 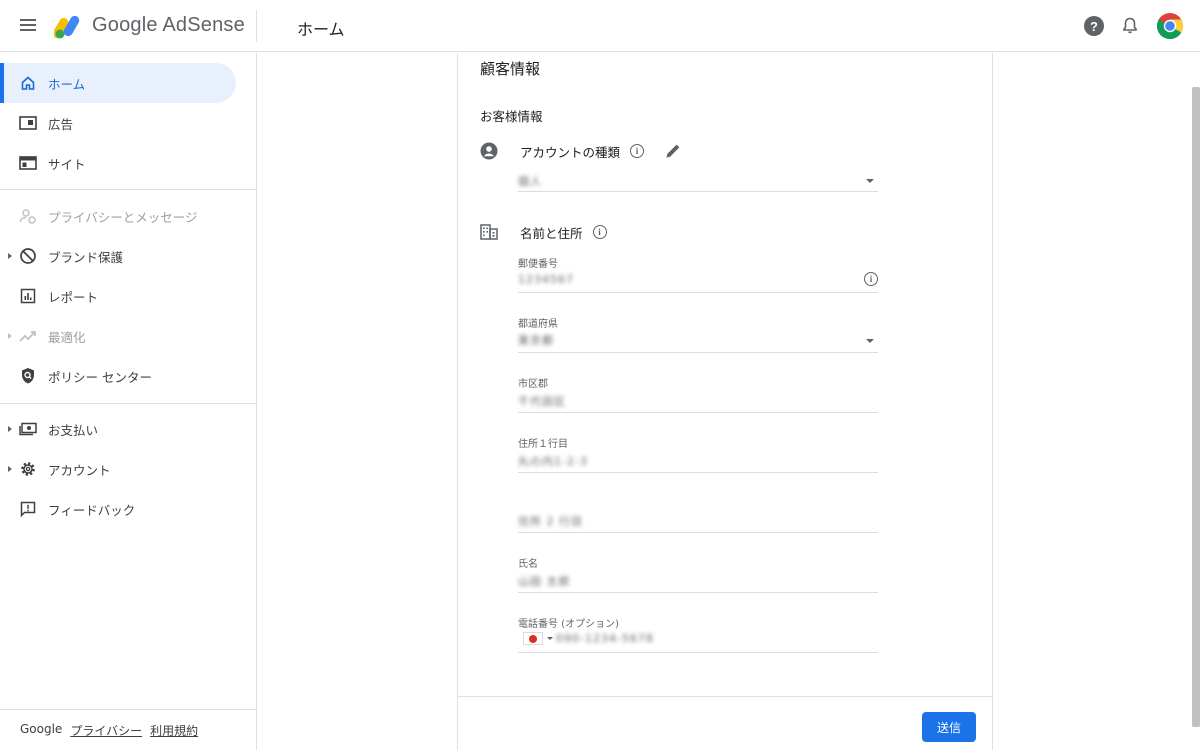 I want to click on field-value: 千代田区, so click(x=542, y=401).